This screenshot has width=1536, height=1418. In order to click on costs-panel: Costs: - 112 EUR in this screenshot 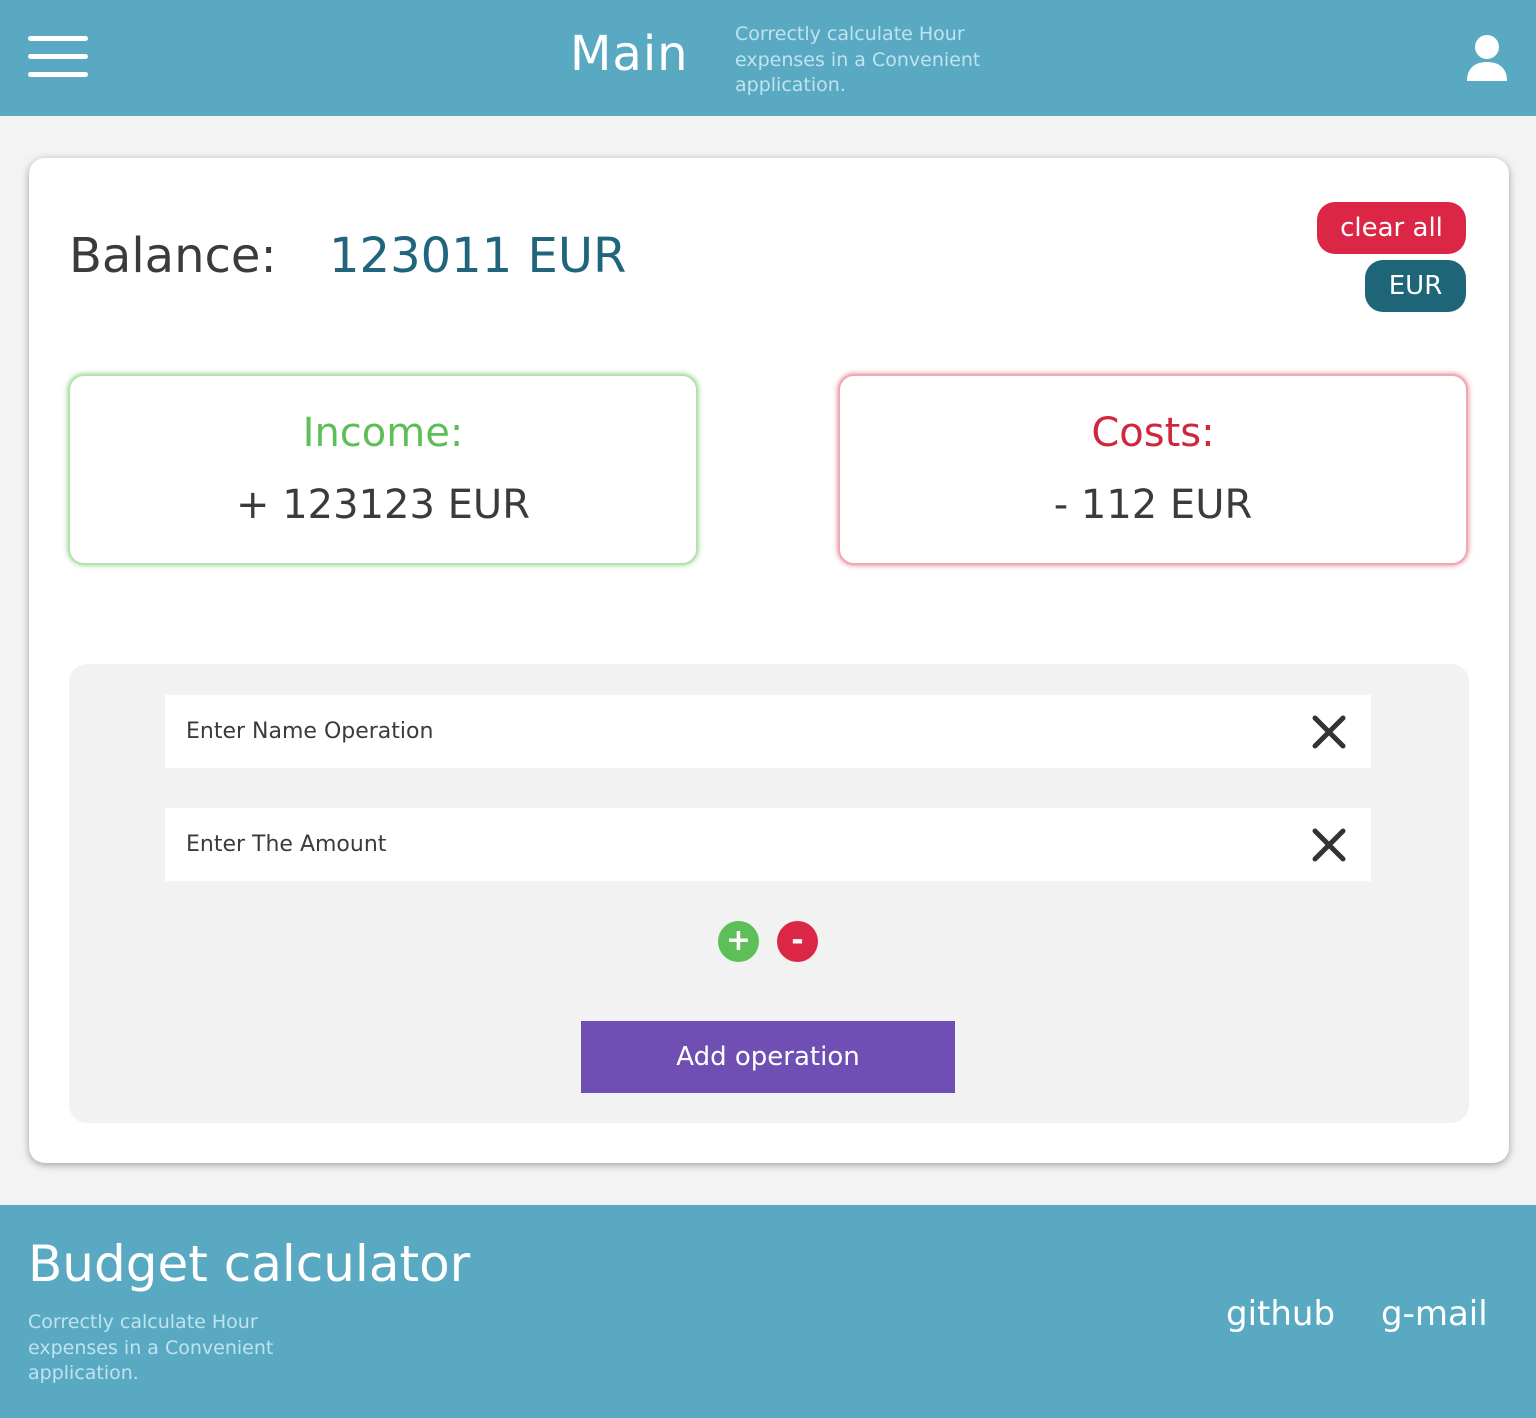, I will do `click(1153, 469)`.